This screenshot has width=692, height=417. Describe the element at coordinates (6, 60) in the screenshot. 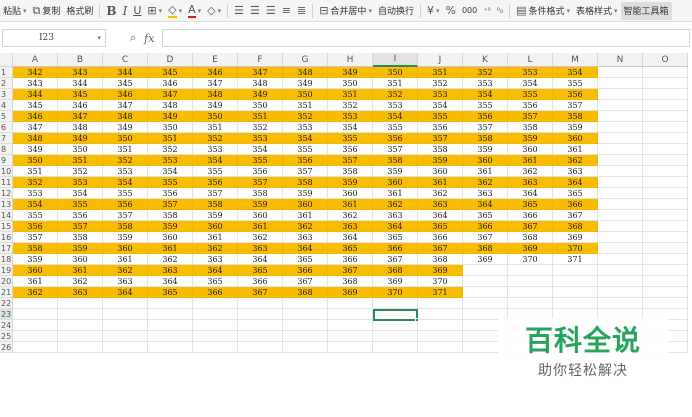

I see `select-all-corner` at that location.